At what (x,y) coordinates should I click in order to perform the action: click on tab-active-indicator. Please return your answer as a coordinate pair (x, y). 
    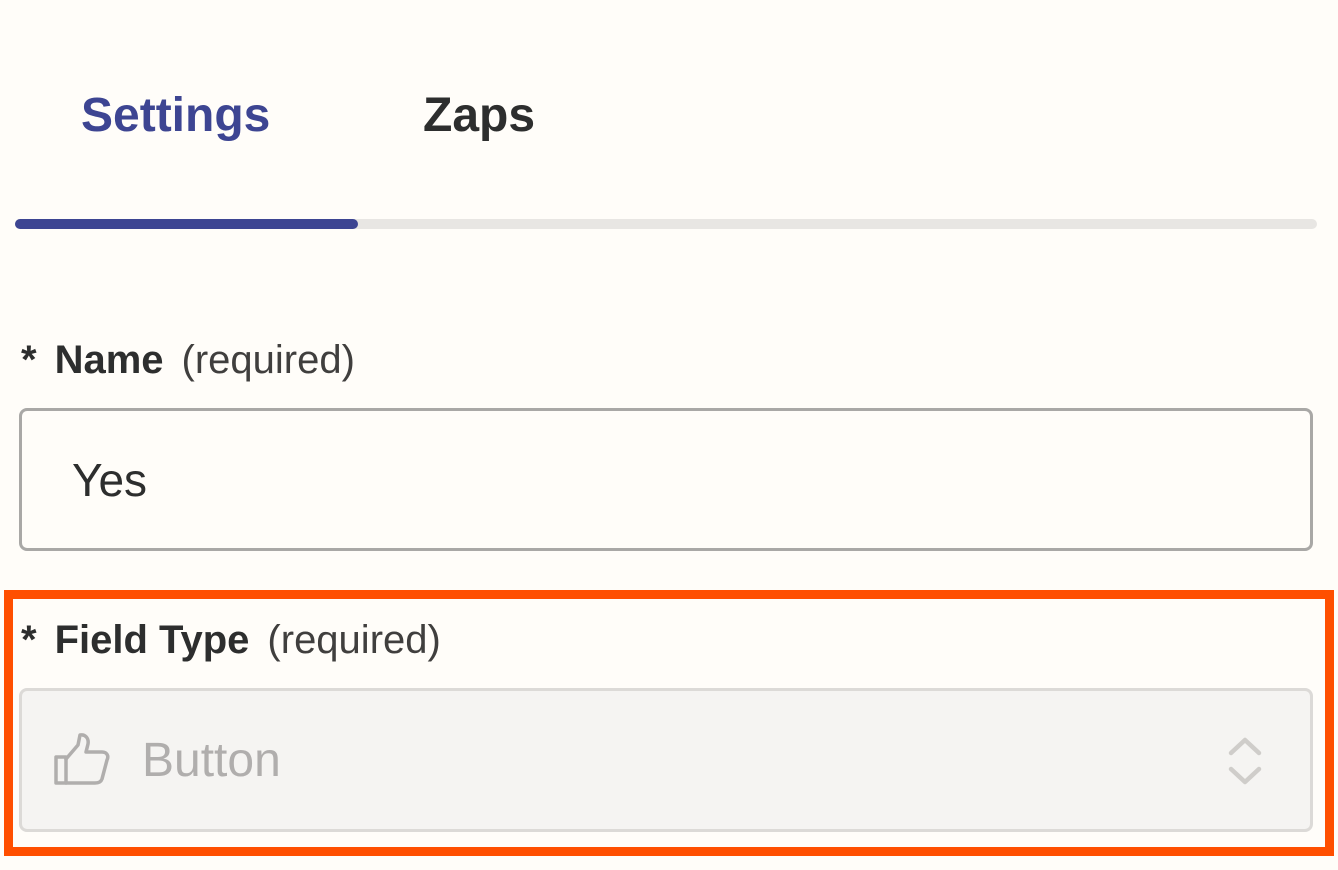
    Looking at the image, I should click on (186, 224).